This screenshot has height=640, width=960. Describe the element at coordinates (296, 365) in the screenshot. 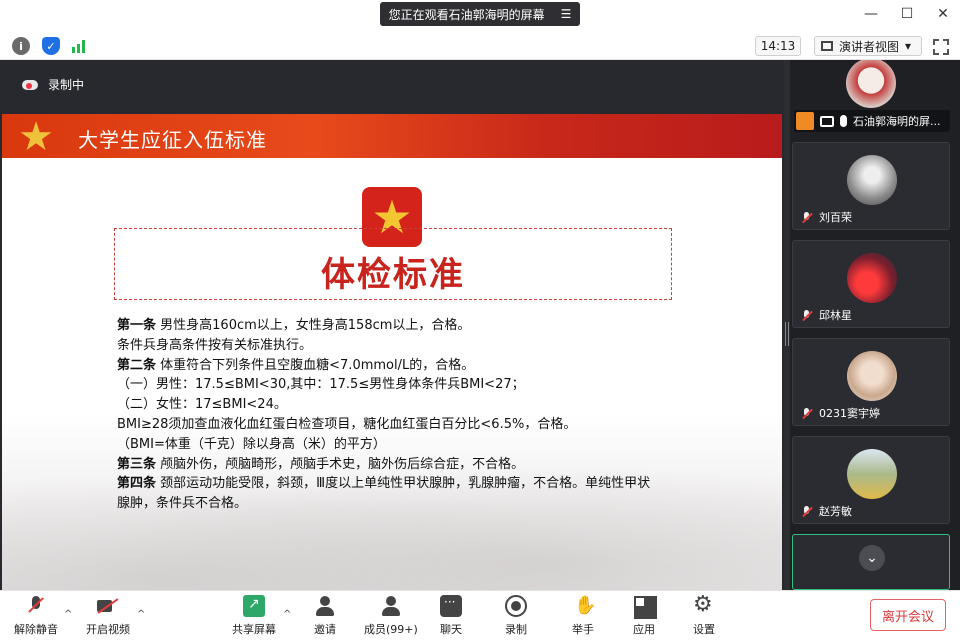

I see `clause-line: 第二条 体重符合下列条件且空腹血糖<7.0mmol/L的，合格。` at that location.